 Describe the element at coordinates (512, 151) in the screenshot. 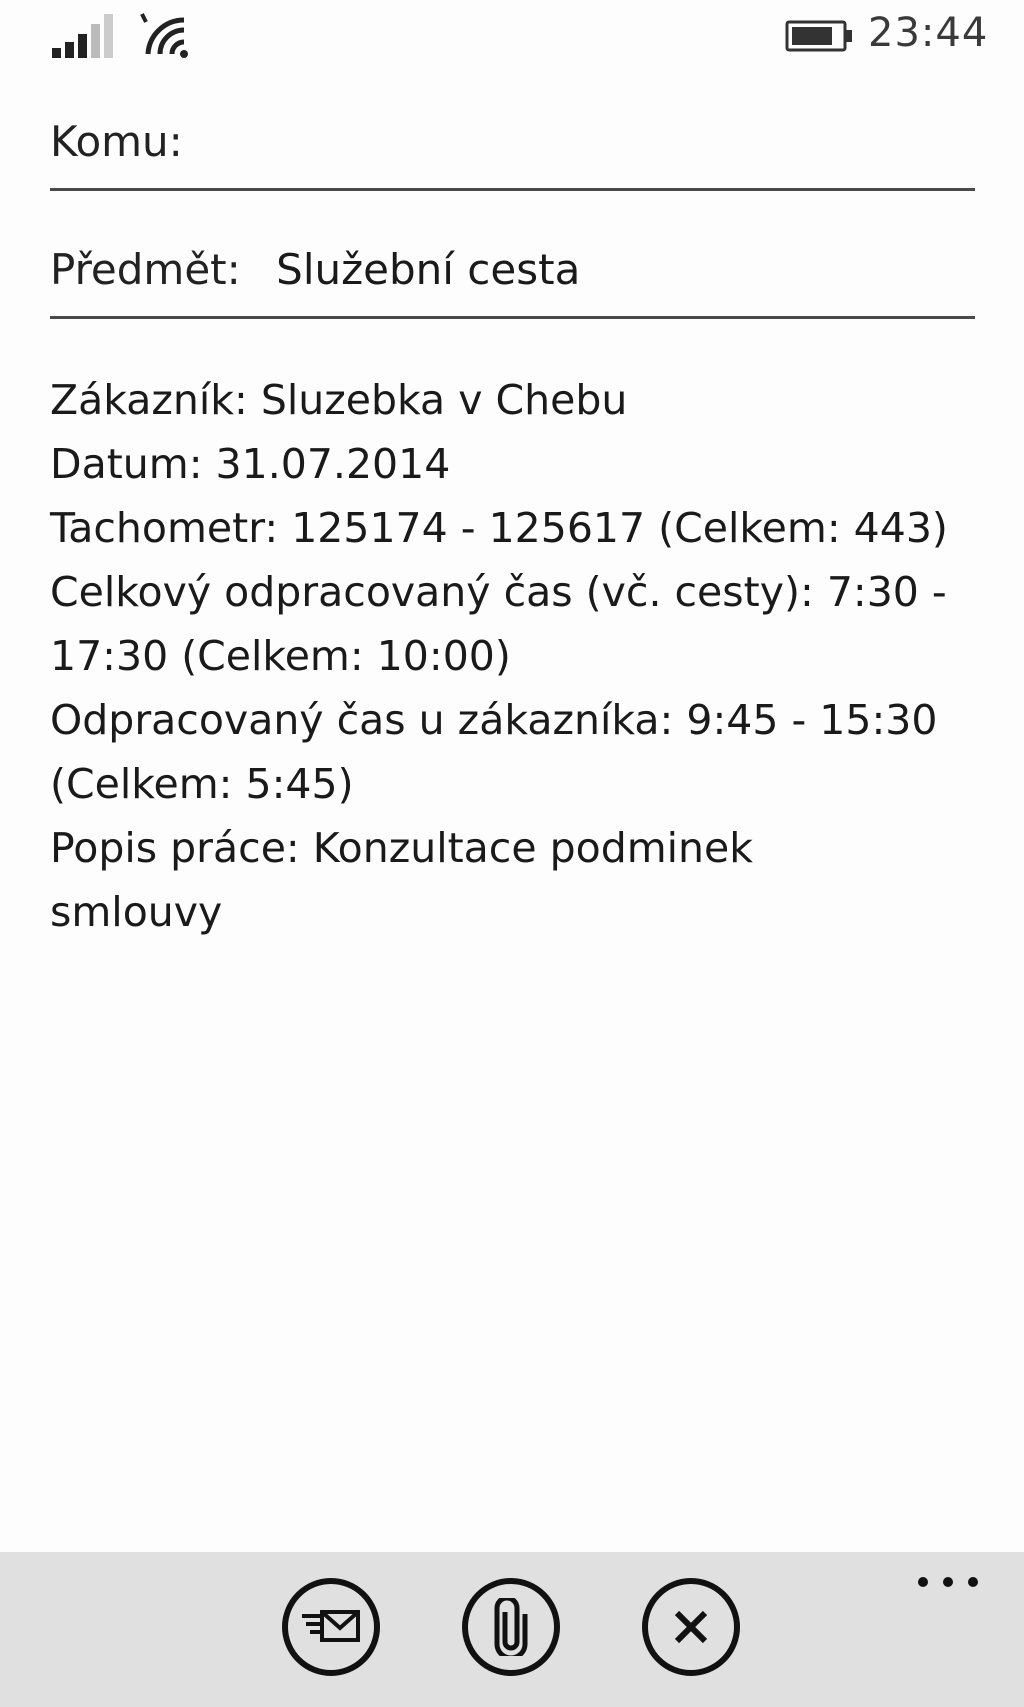

I see `to-field: Komu:` at that location.